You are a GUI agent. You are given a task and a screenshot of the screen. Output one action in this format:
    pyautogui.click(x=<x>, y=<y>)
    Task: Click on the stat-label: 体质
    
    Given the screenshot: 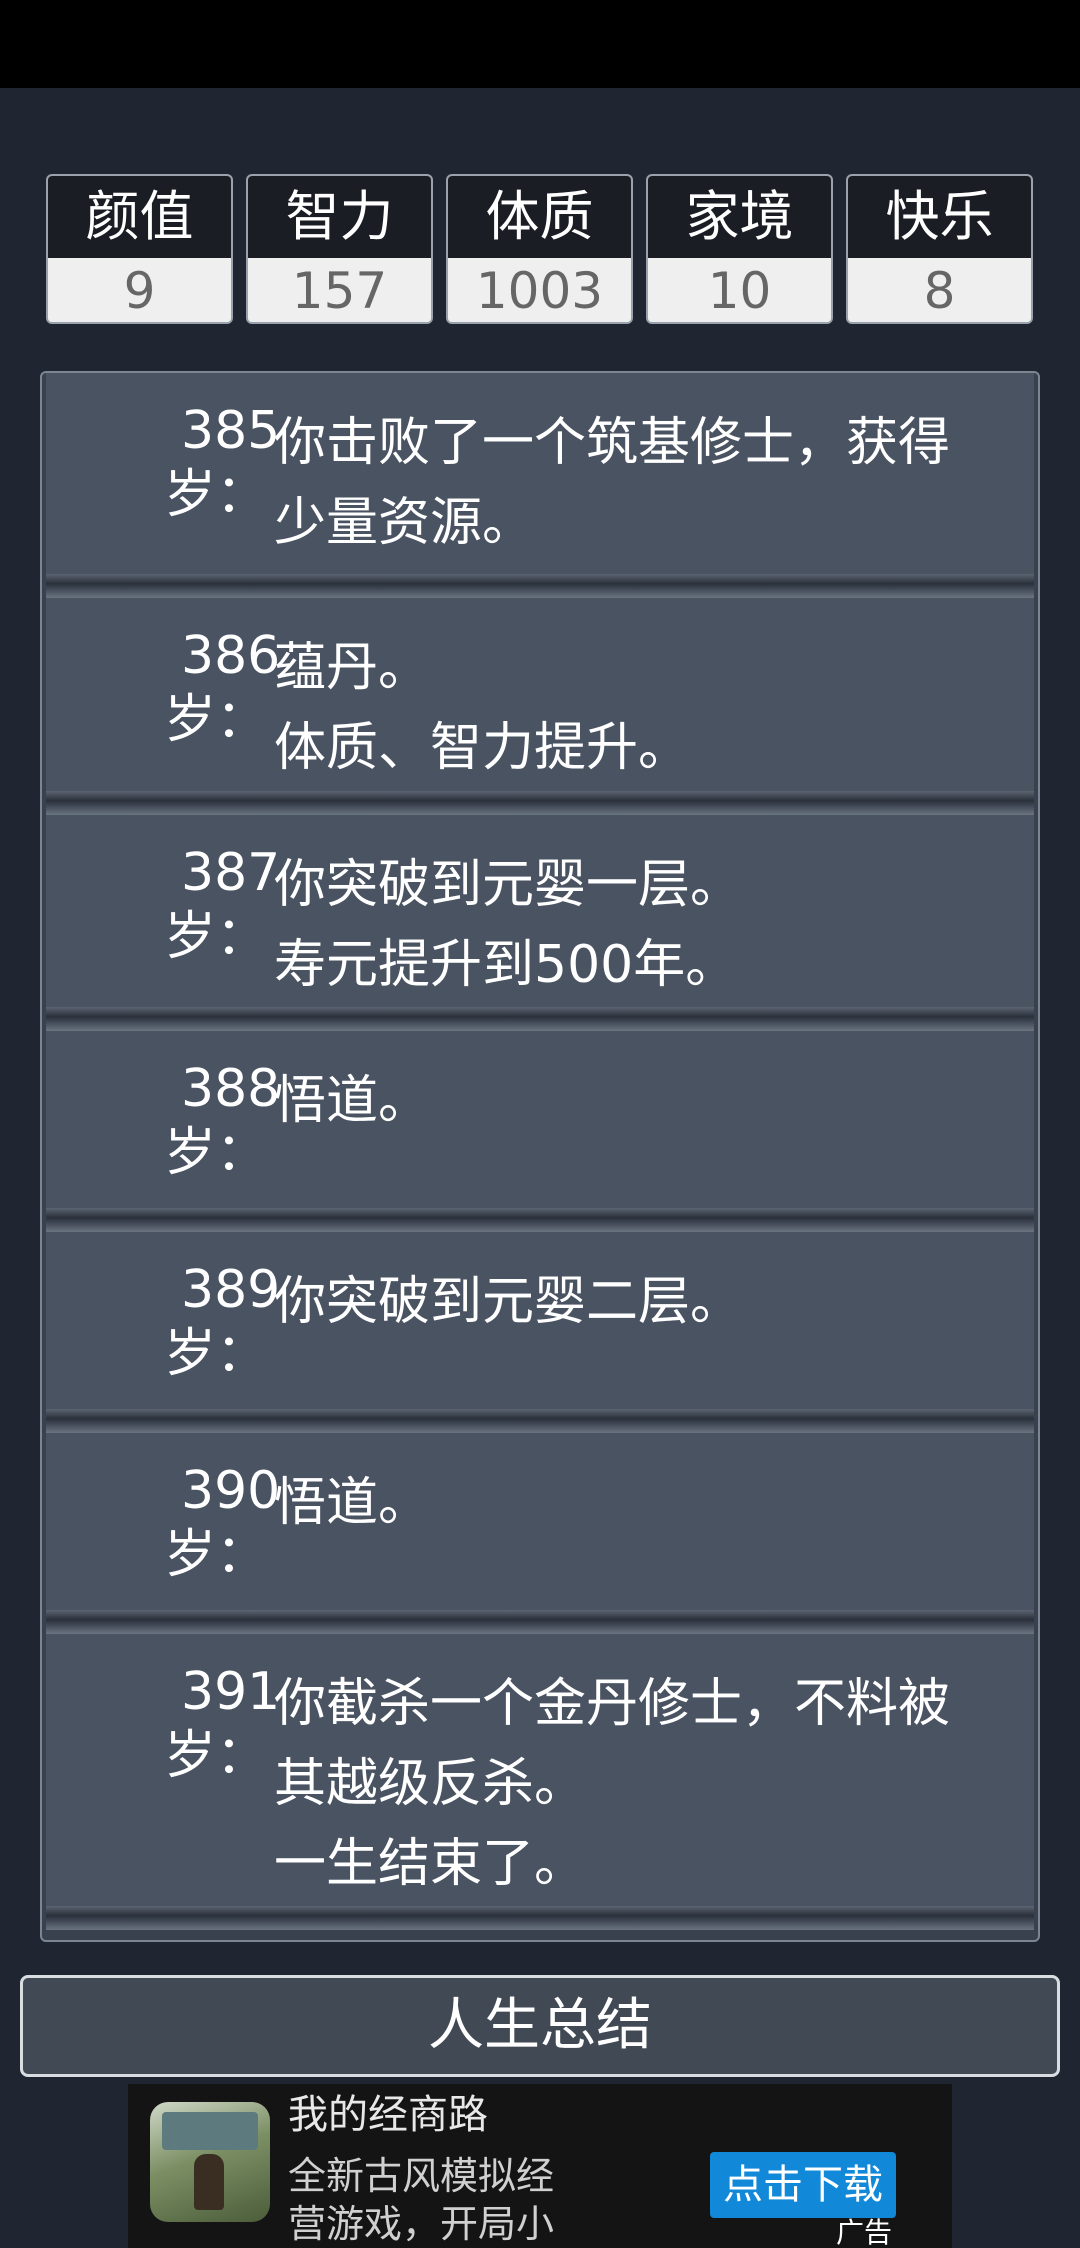 What is the action you would take?
    pyautogui.click(x=539, y=217)
    